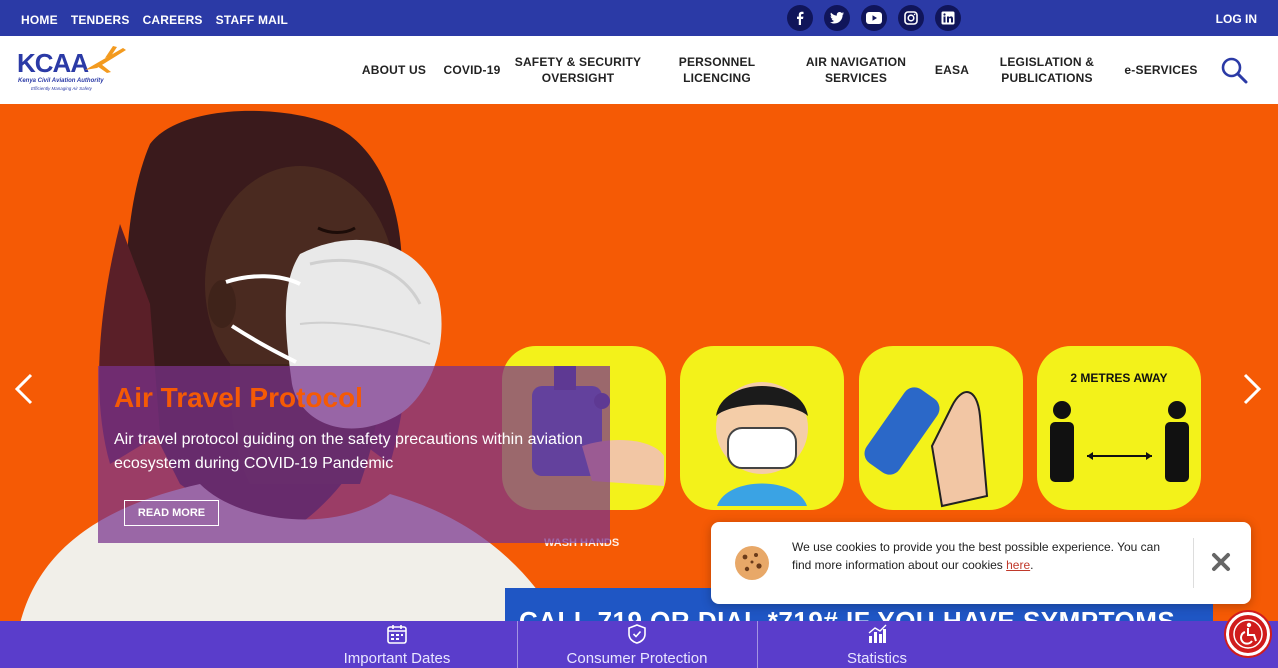  I want to click on close-icon, so click(1221, 562).